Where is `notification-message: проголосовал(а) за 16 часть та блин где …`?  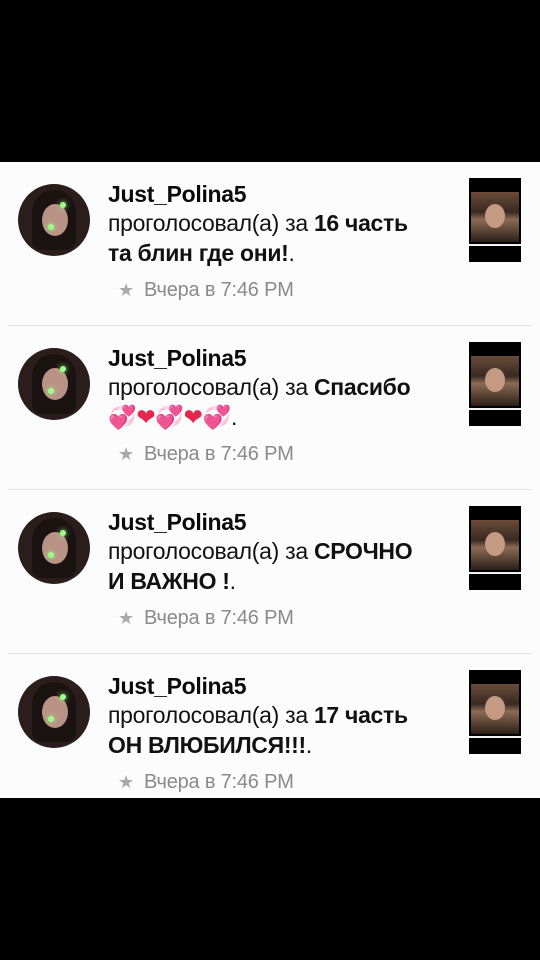
notification-message: проголосовал(а) за 16 часть та блин где … is located at coordinates (281, 238).